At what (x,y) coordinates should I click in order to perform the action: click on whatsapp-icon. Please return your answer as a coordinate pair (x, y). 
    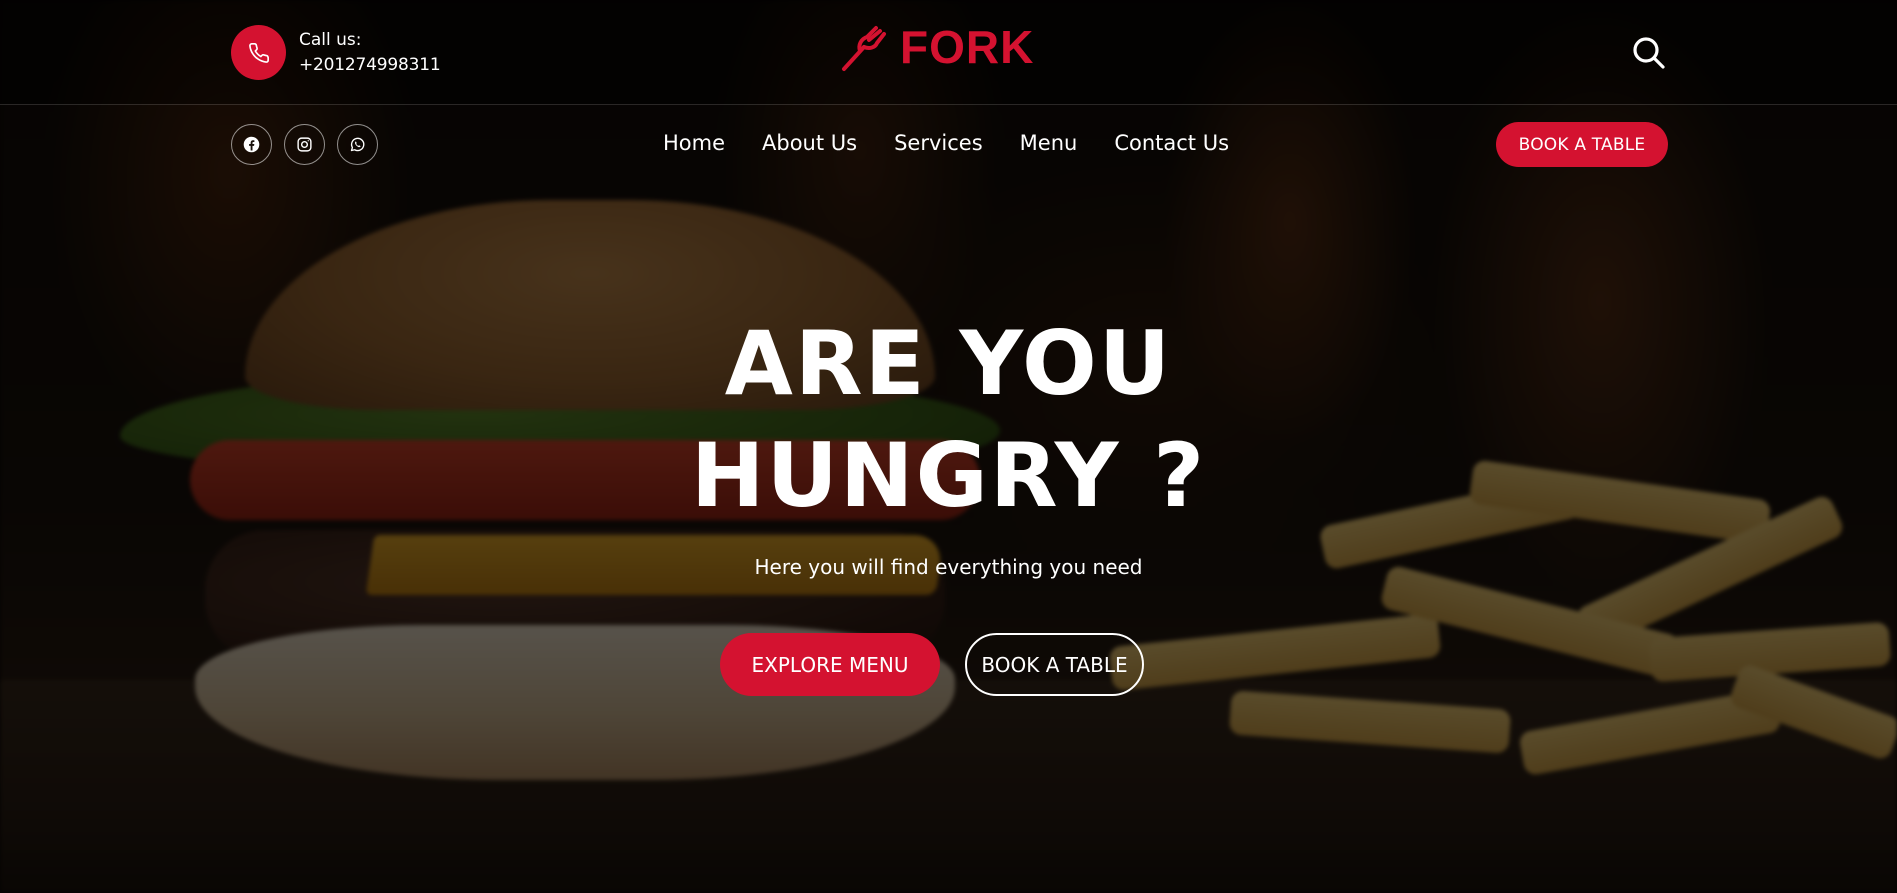
    Looking at the image, I should click on (357, 144).